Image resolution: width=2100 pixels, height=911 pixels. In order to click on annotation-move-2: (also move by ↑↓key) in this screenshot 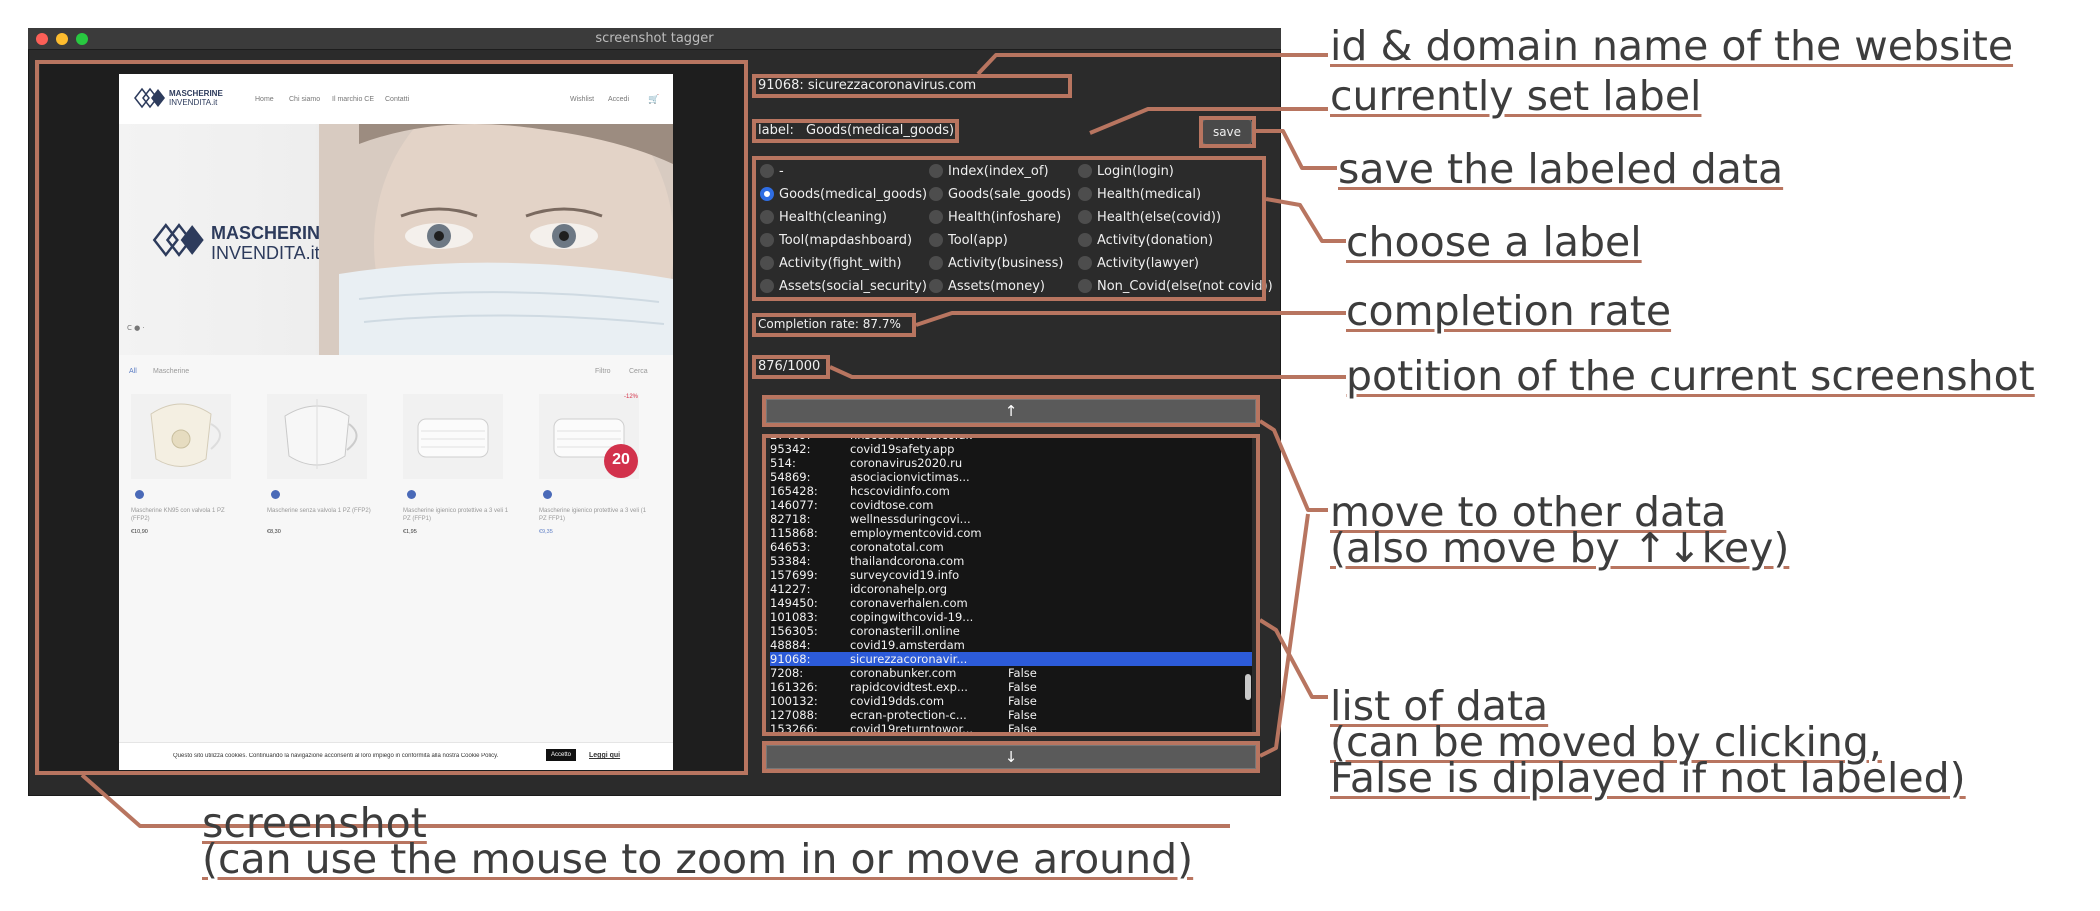, I will do `click(1560, 548)`.